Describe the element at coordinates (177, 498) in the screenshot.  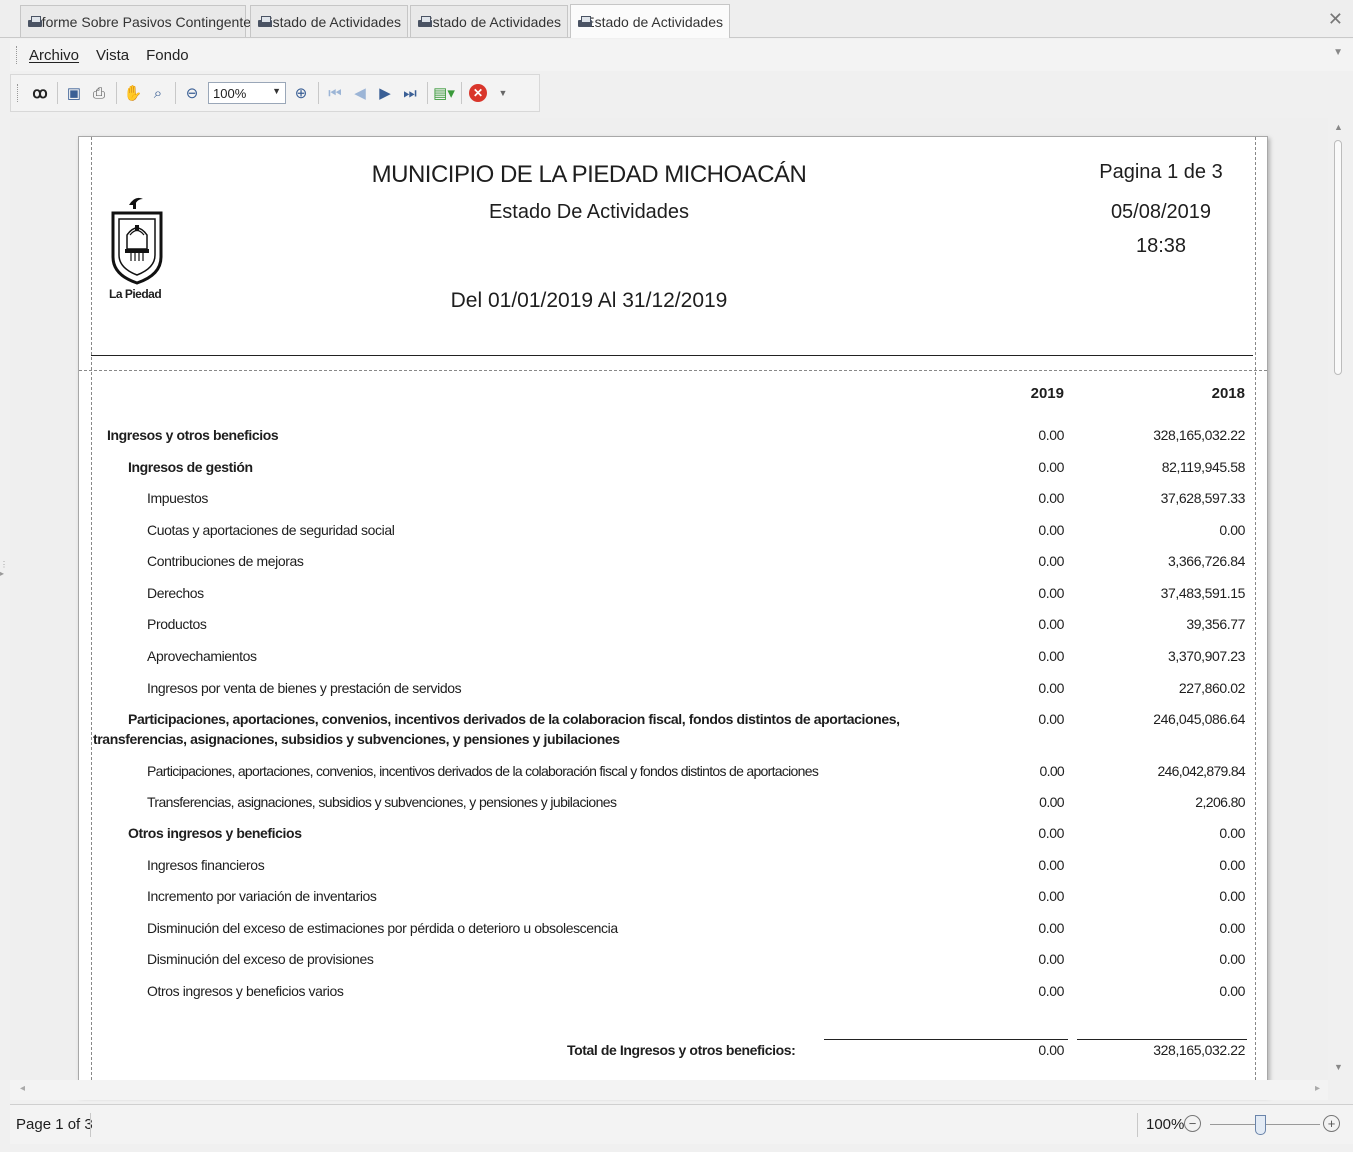
I see `row-label: Impuestos` at that location.